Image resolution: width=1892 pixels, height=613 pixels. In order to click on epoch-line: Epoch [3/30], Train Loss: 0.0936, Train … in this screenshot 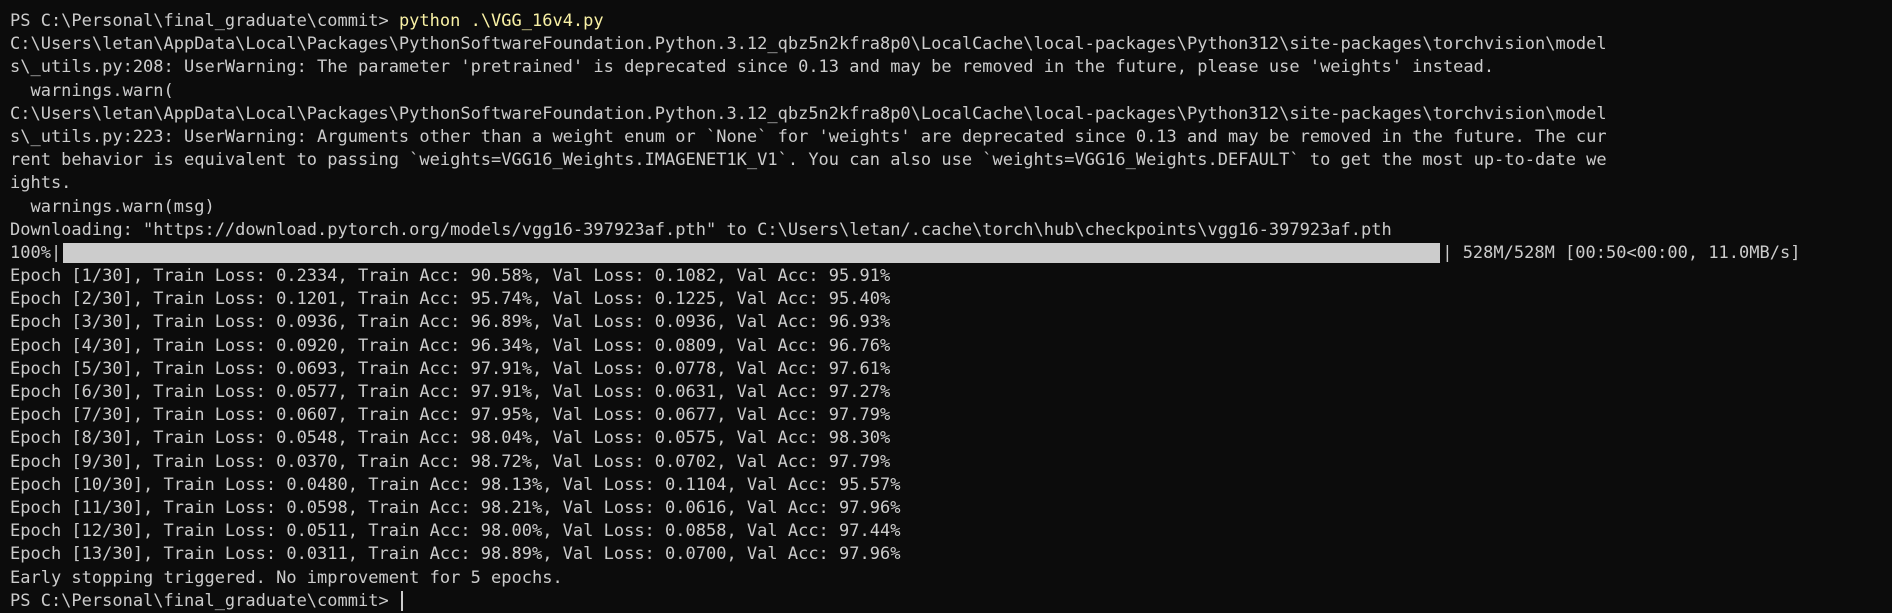, I will do `click(450, 322)`.